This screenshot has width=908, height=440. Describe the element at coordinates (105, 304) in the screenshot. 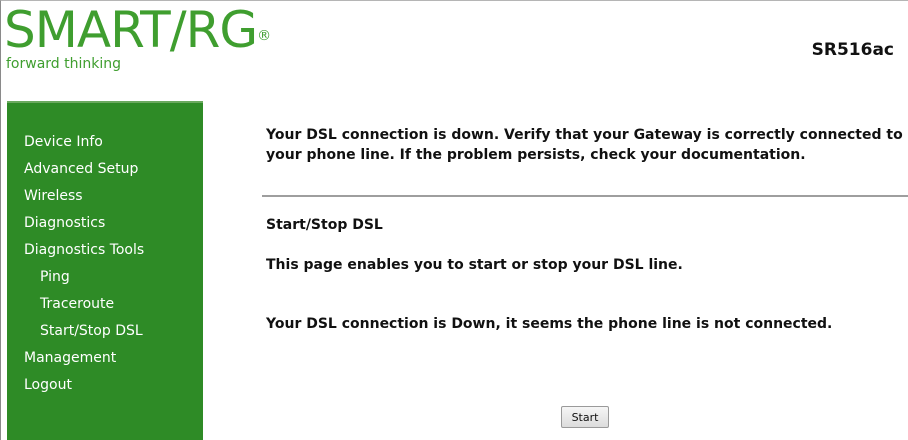

I see `sidebar-item-traceroute: Traceroute` at that location.